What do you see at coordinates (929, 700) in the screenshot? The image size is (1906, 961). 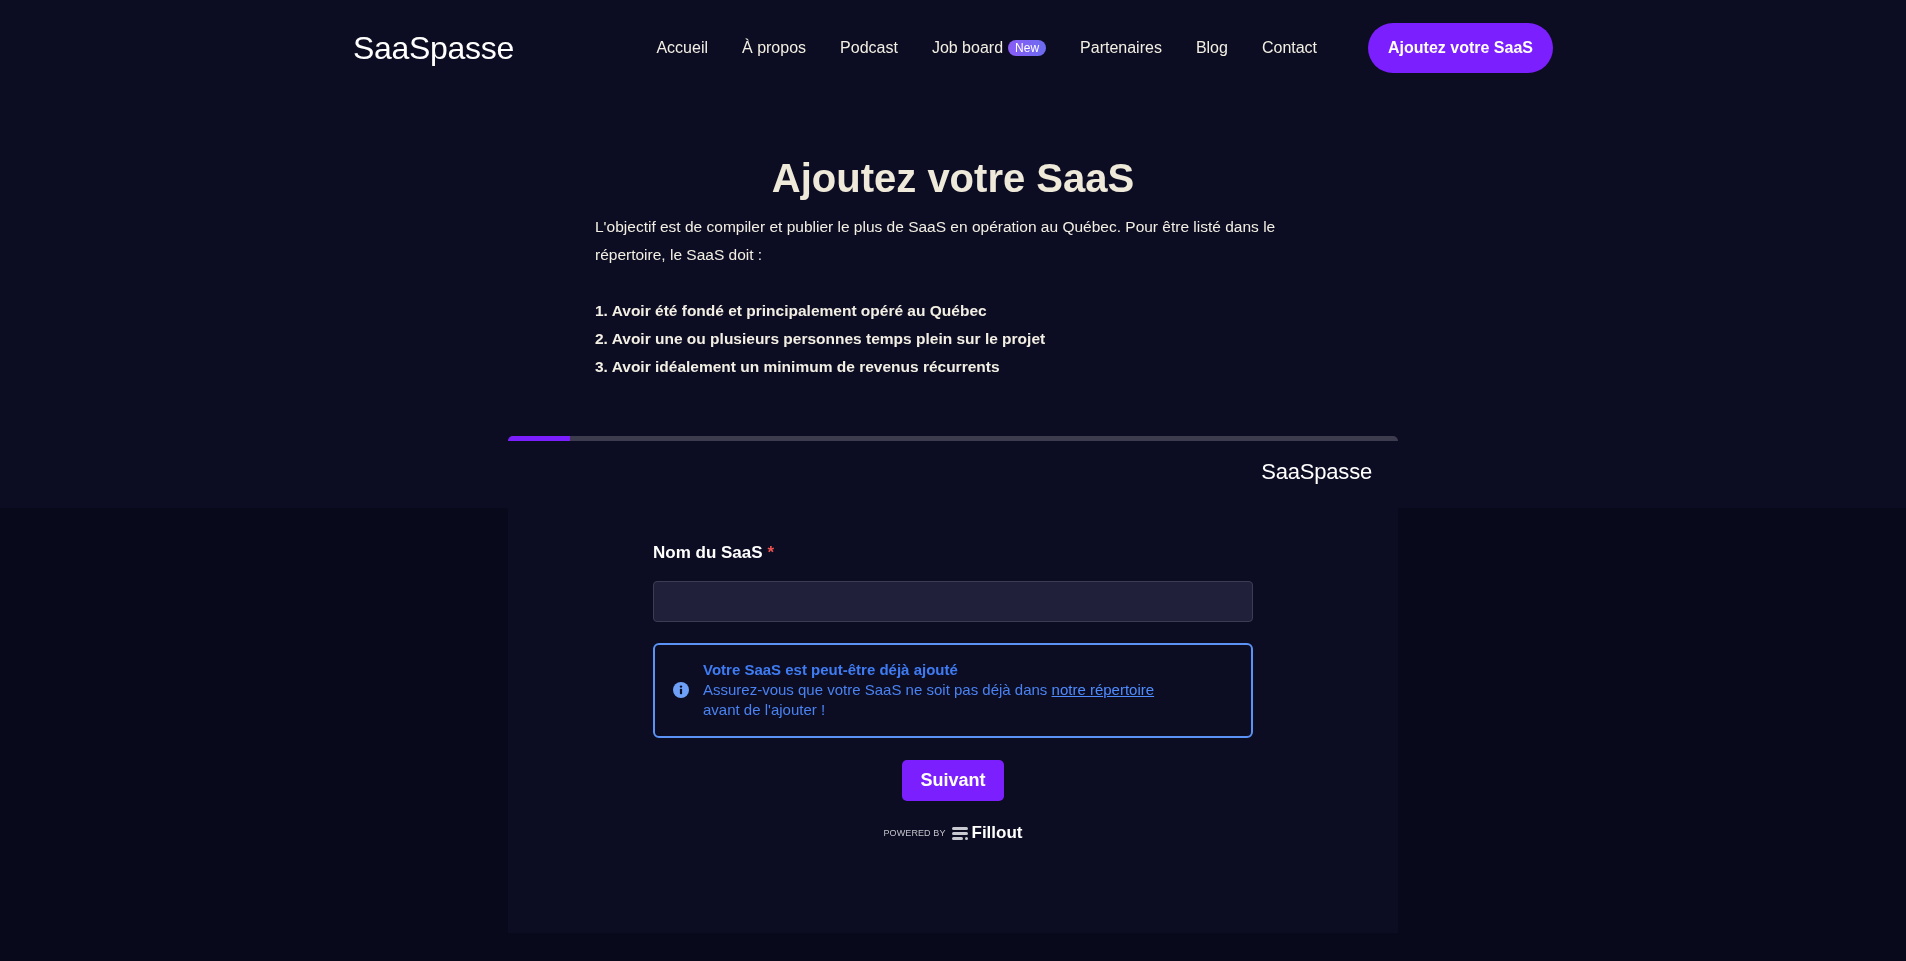 I see `notice-text: Assurez-vous que votre SaaS ne soit pas déjà dans notre répertoire avant de l'ajouter !` at bounding box center [929, 700].